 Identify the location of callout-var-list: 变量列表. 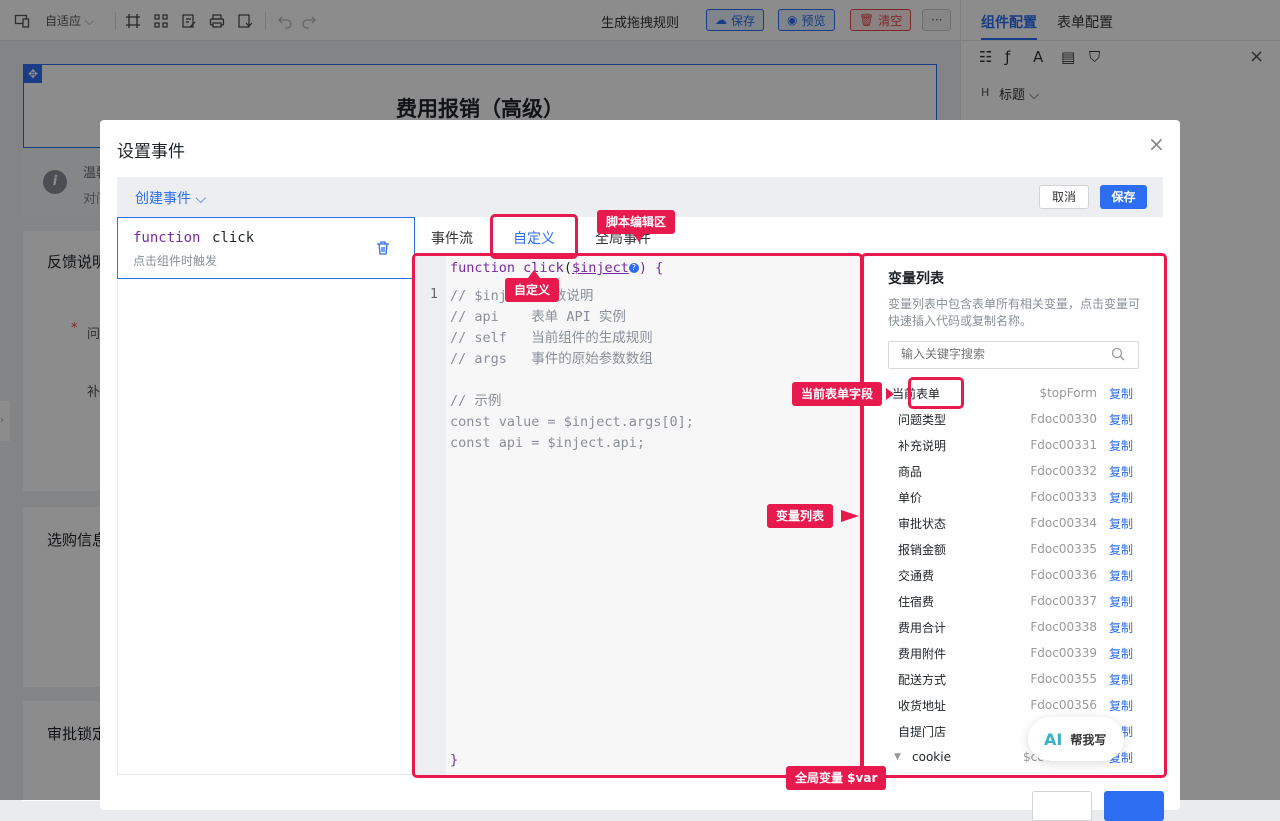
(800, 516).